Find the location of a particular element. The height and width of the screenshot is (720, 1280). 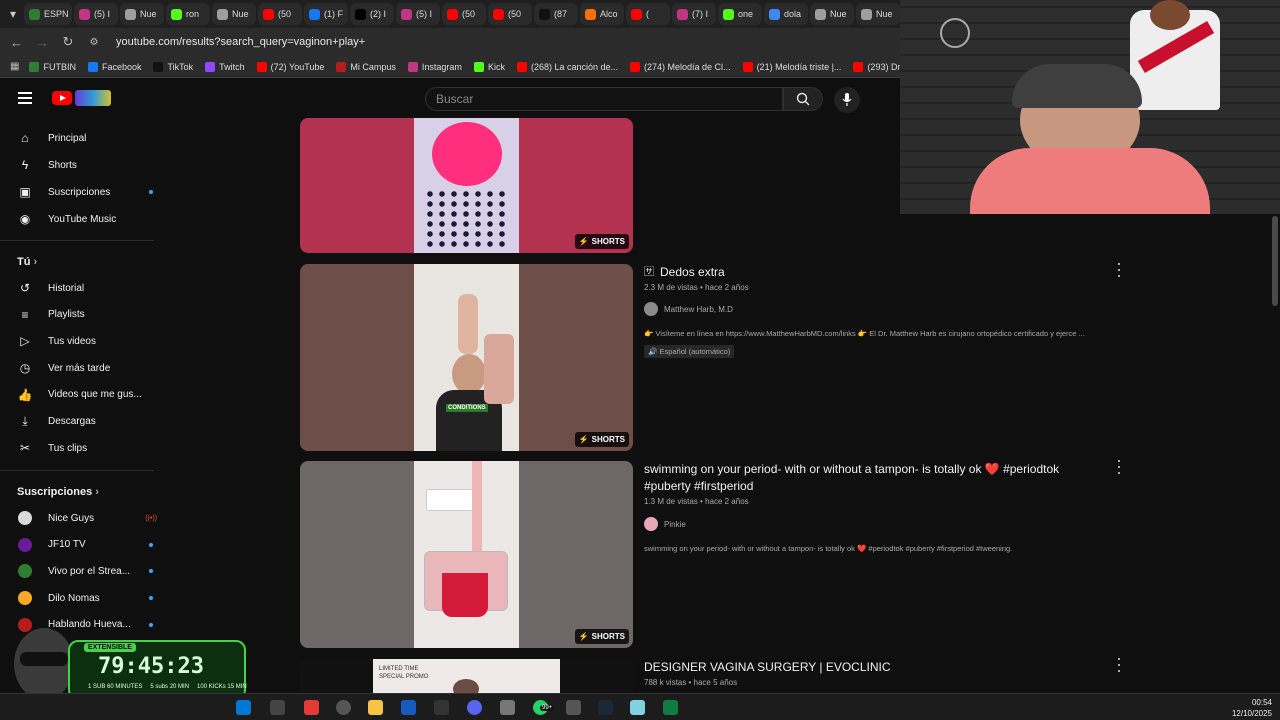

sidebar-item: ◷ Ver más tarde is located at coordinates (85, 368).